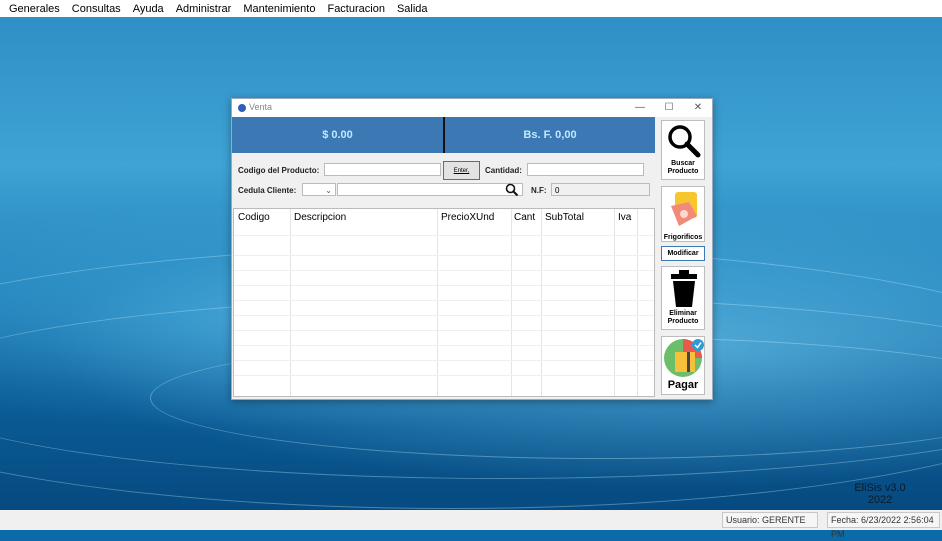  Describe the element at coordinates (412, 9) in the screenshot. I see `menu-salida: Salida` at that location.